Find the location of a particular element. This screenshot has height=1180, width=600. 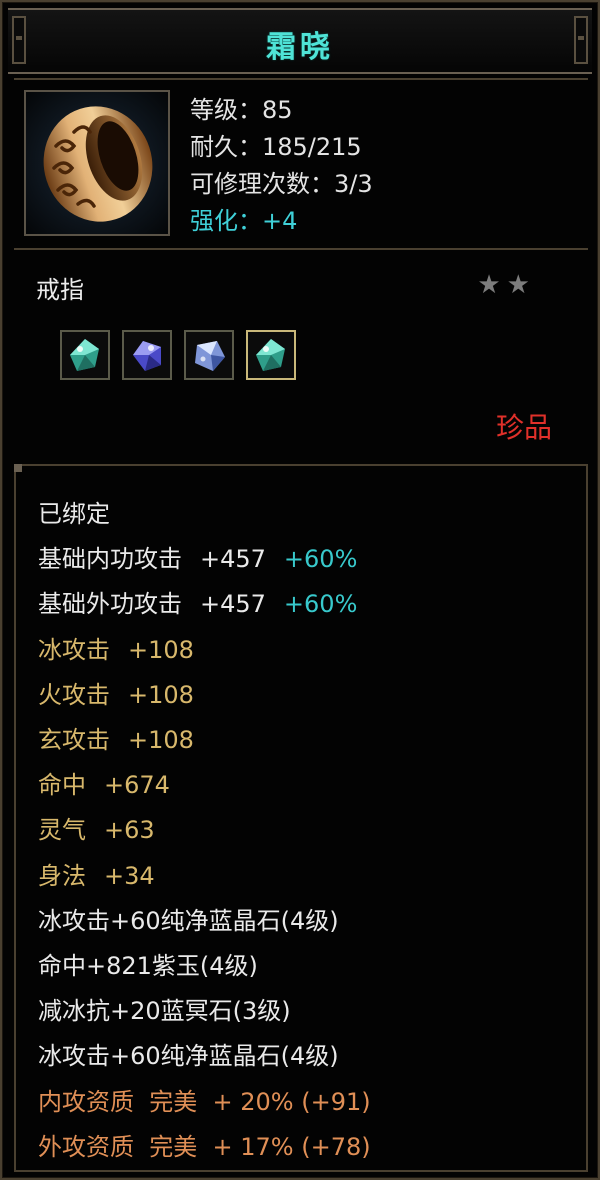

attr-spirit: 灵气 +63 is located at coordinates (204, 830).